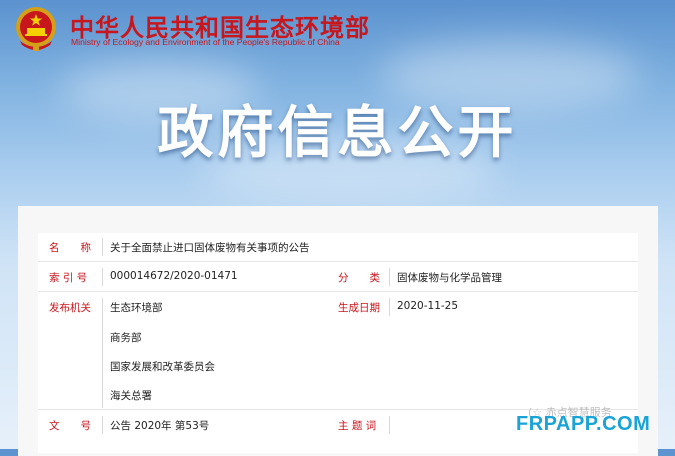 The image size is (675, 456). What do you see at coordinates (160, 426) in the screenshot?
I see `docno-value: 公告 2020年 第53号` at bounding box center [160, 426].